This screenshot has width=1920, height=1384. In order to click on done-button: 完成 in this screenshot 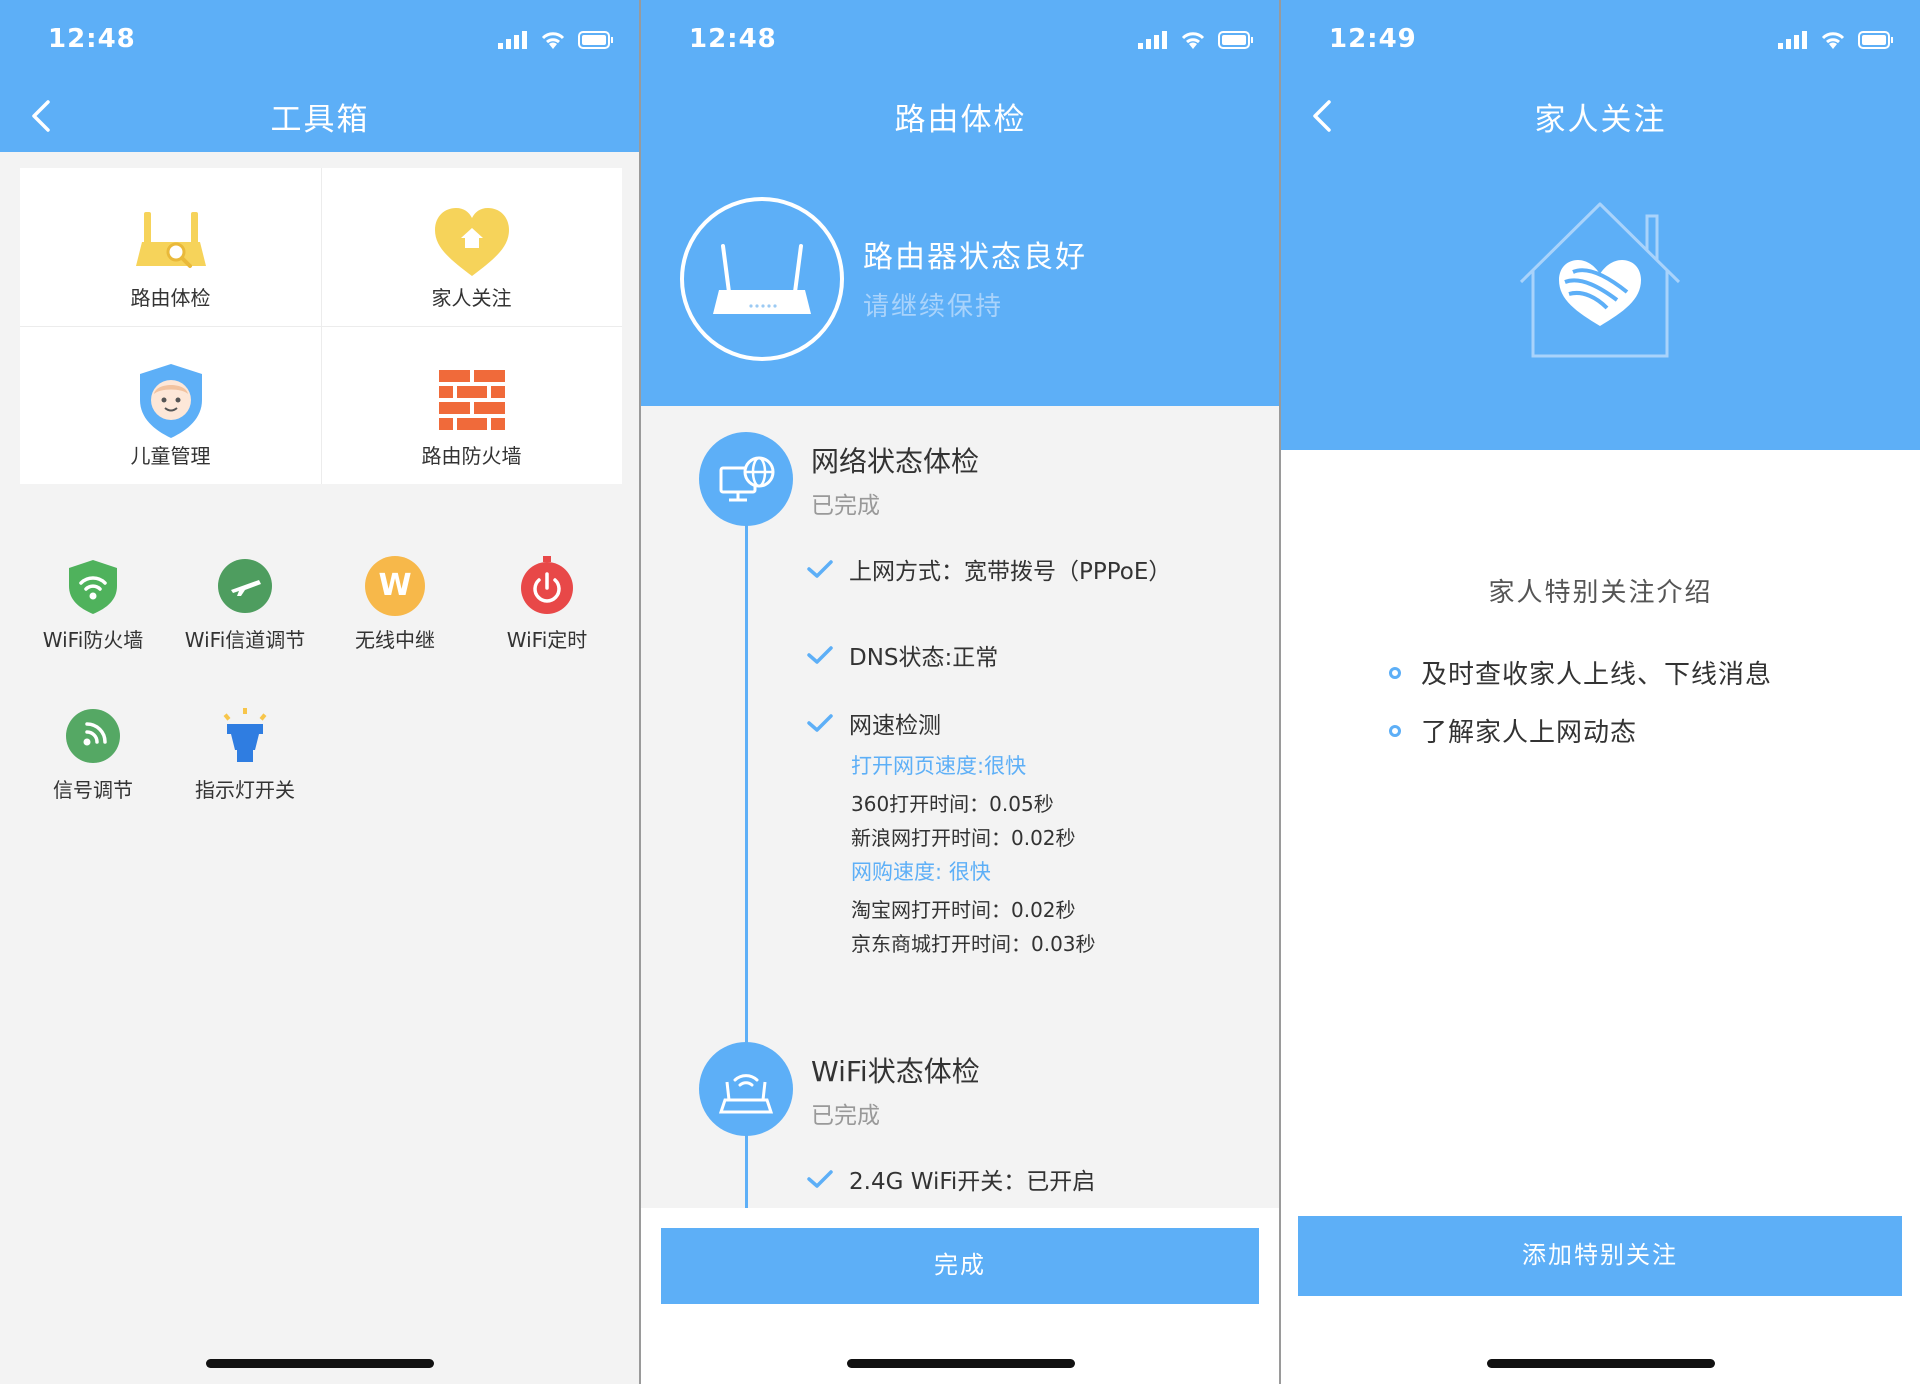, I will do `click(960, 1266)`.